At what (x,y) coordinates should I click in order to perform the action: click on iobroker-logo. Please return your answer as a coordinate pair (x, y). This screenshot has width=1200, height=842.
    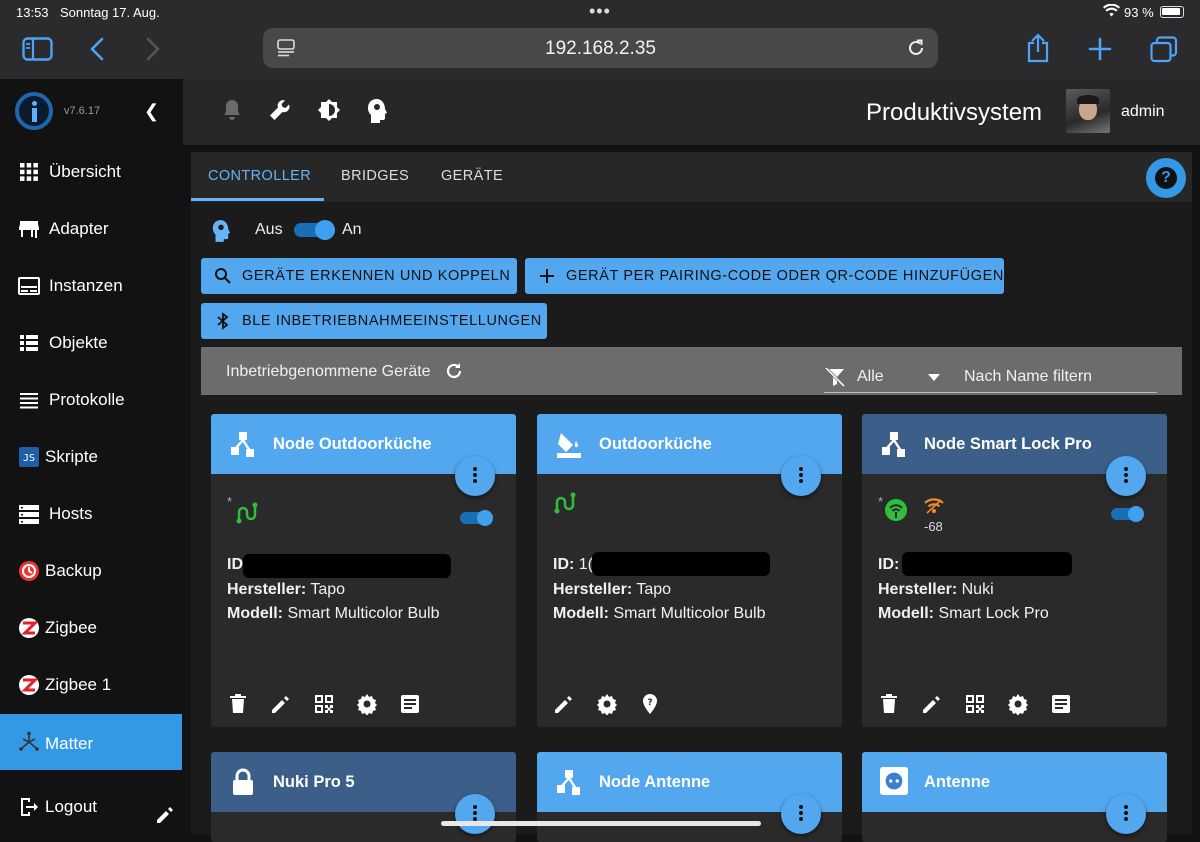
    Looking at the image, I should click on (34, 111).